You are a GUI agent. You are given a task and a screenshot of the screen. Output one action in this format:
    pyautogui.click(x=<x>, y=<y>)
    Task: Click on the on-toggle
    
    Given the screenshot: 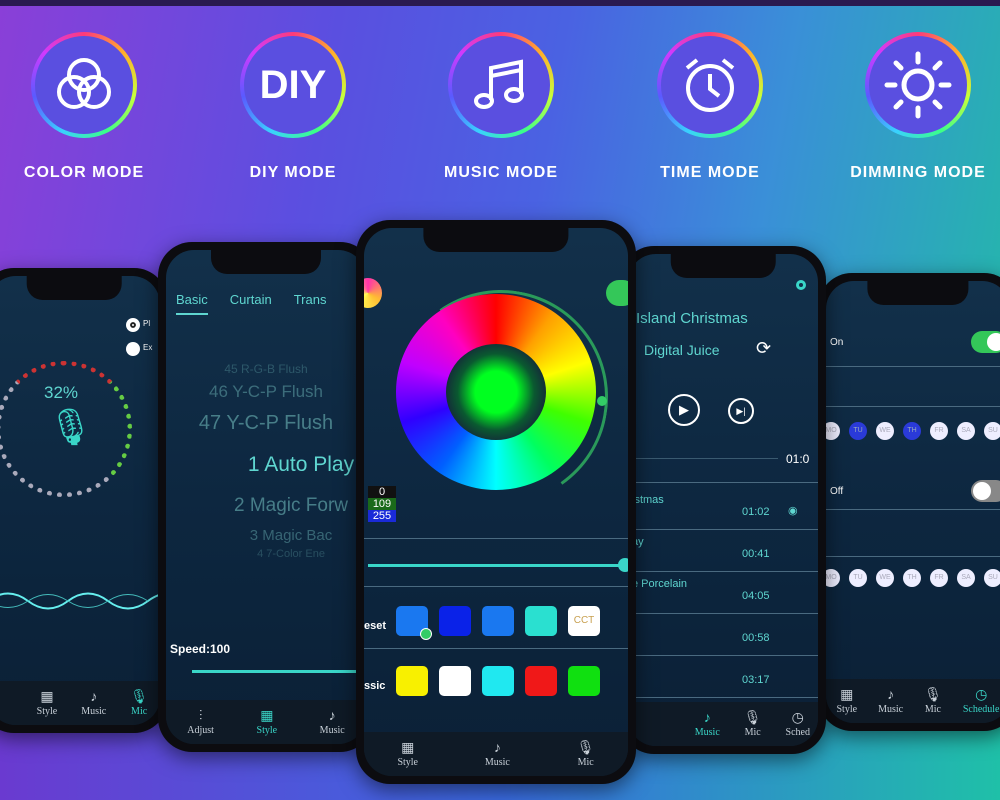 What is the action you would take?
    pyautogui.click(x=985, y=342)
    